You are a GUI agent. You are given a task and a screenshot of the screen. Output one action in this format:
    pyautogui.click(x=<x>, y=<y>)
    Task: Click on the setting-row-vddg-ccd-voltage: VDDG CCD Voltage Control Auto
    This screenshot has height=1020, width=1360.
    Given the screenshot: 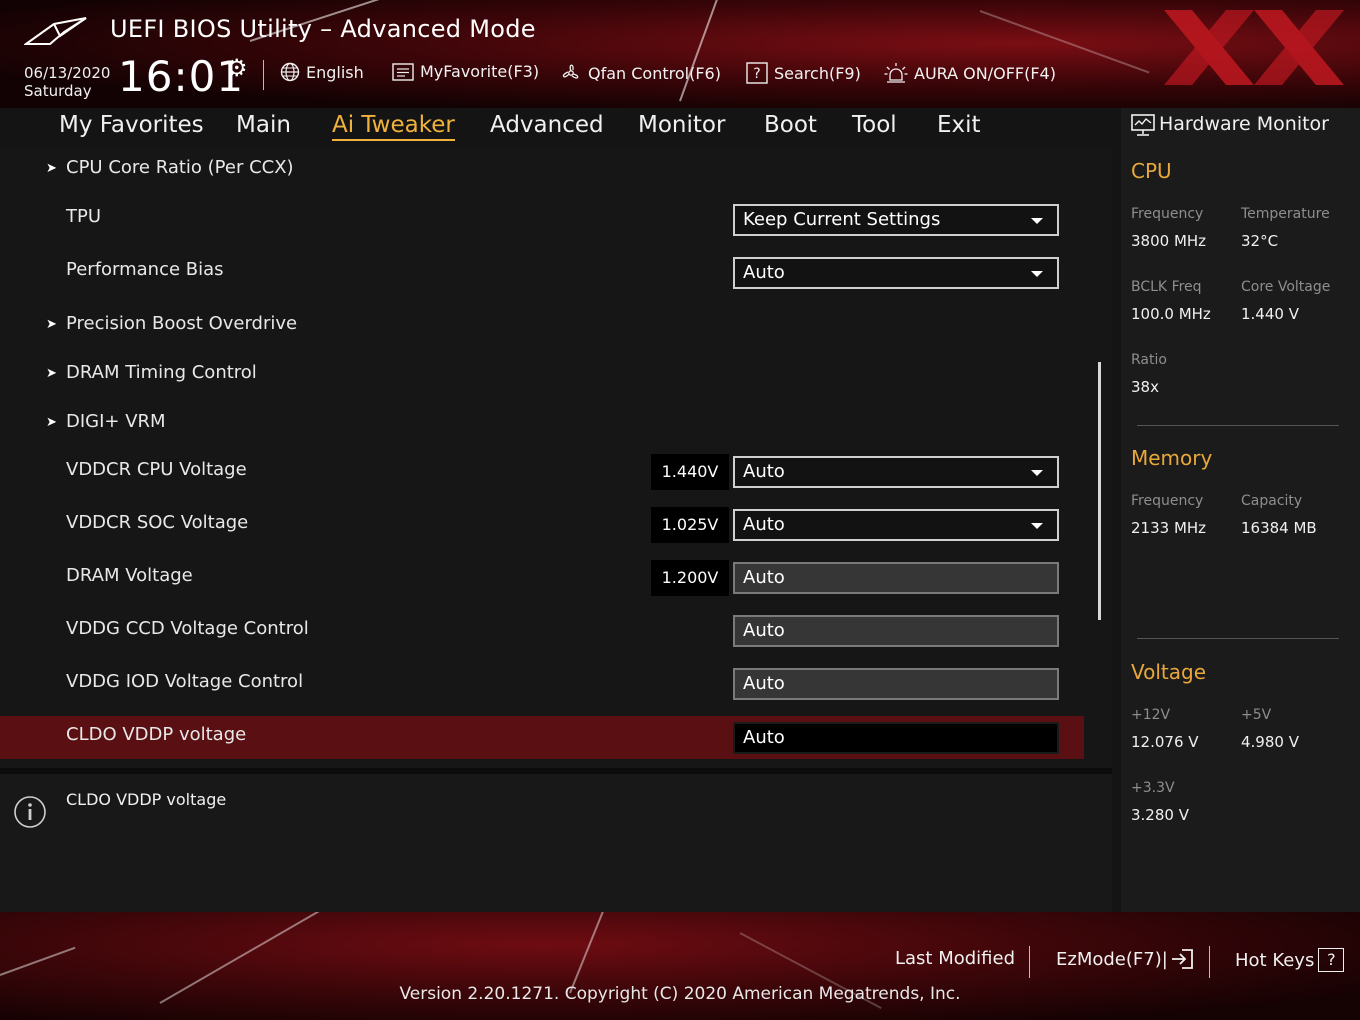 What is the action you would take?
    pyautogui.click(x=542, y=631)
    